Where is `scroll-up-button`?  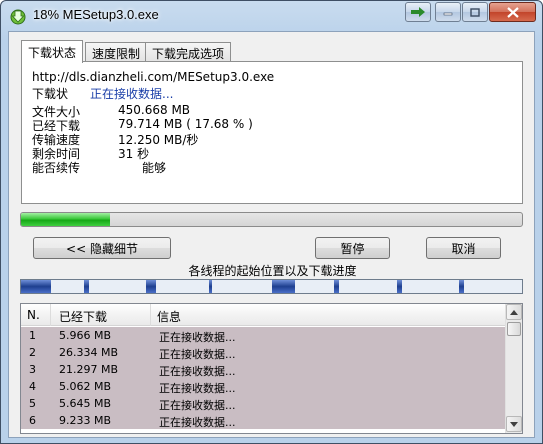
scroll-up-button is located at coordinates (514, 312).